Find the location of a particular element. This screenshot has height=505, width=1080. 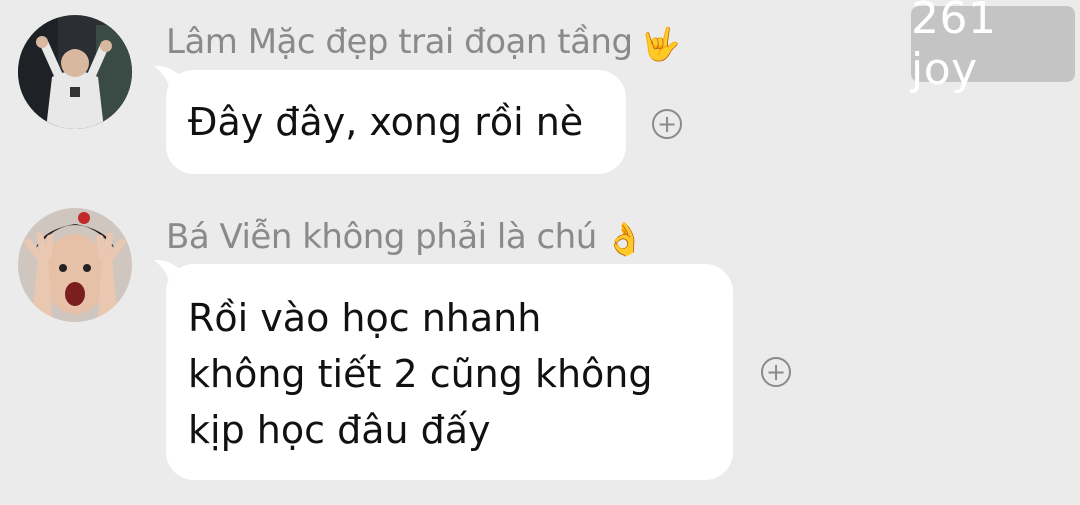

sender-name-2: Bá Viễn không phải là chú 👌 is located at coordinates (405, 237).